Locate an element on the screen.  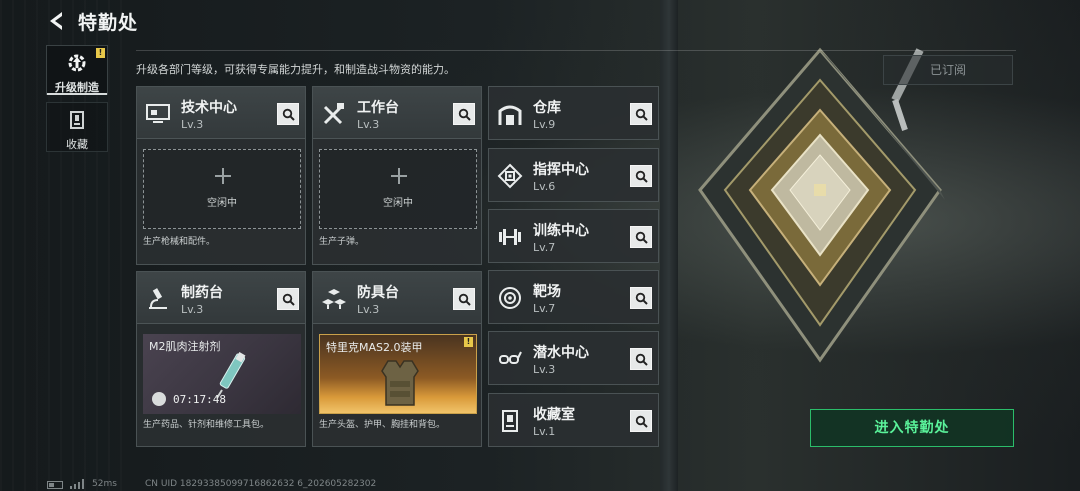
page-header: 特勤处 is located at coordinates (540, 22).